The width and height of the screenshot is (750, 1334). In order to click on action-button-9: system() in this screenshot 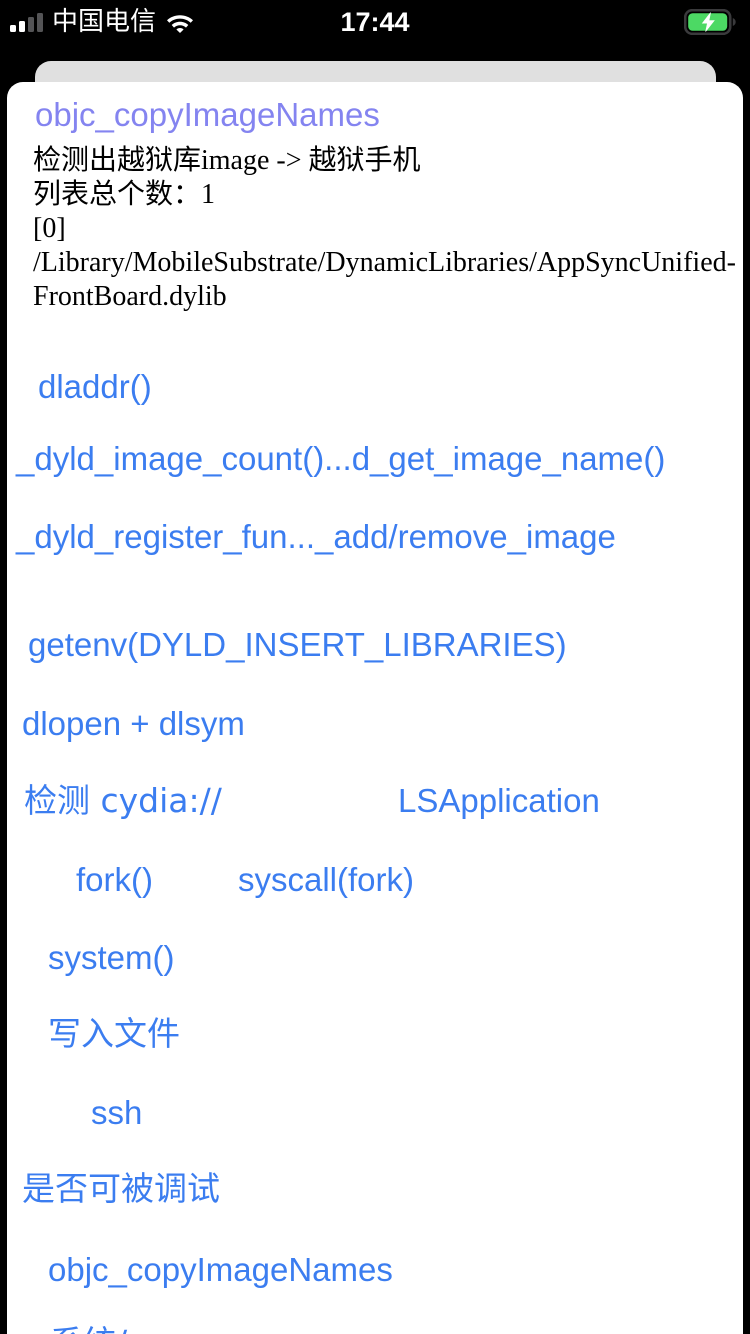, I will do `click(111, 958)`.